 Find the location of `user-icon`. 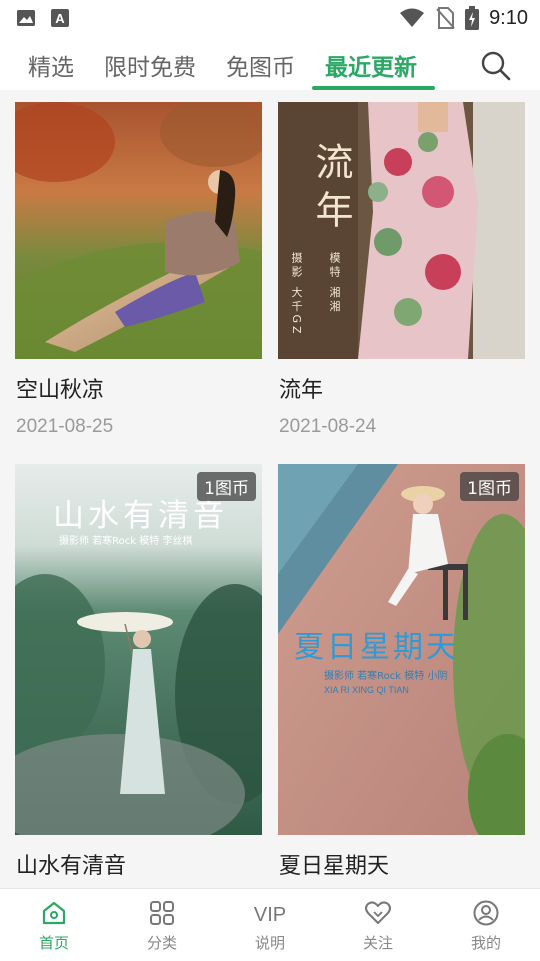

user-icon is located at coordinates (486, 913).